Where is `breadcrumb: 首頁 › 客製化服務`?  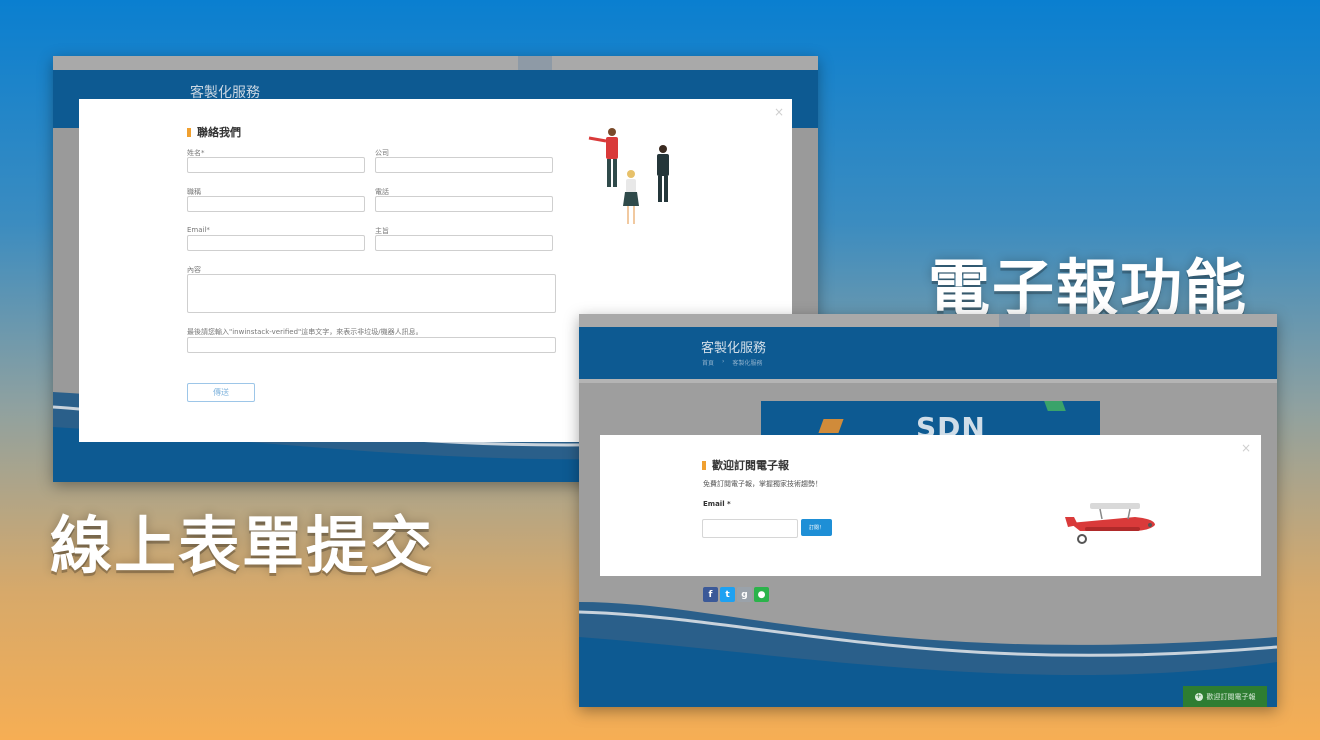
breadcrumb: 首頁 › 客製化服務 is located at coordinates (732, 362).